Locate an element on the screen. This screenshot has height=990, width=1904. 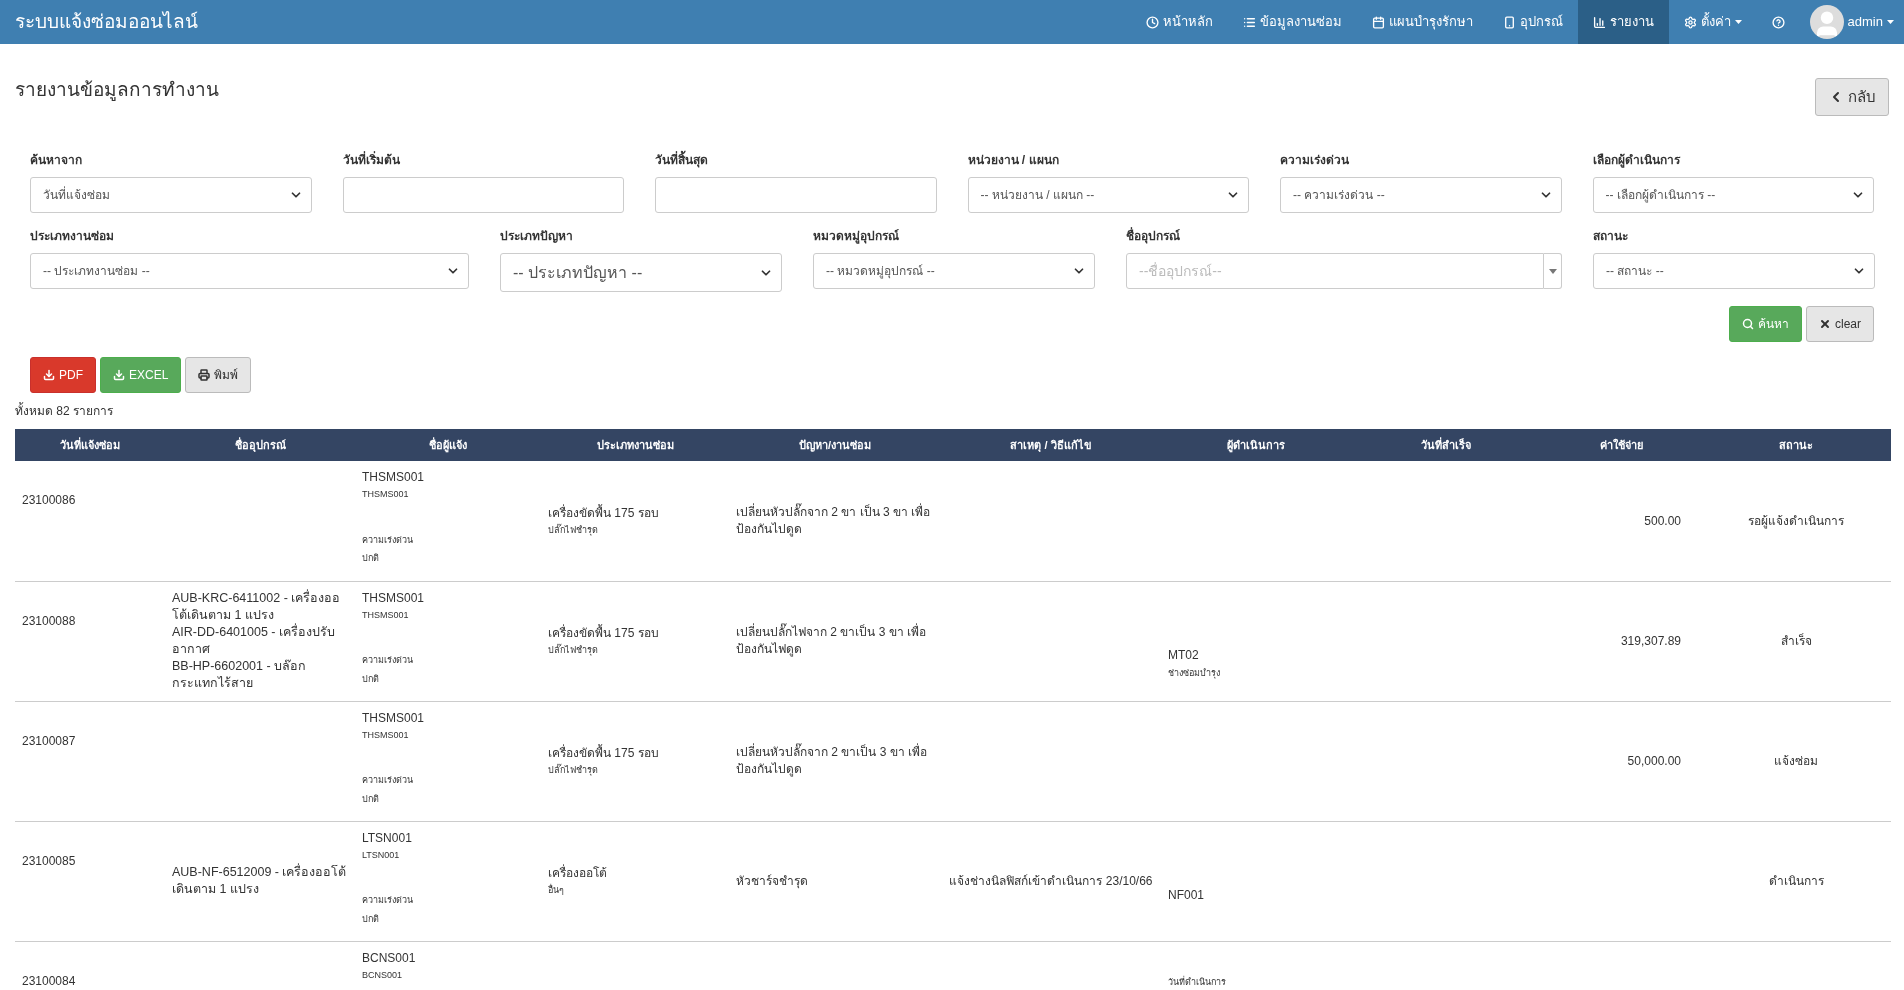
nav-link: ตั้งค่า is located at coordinates (1712, 22).